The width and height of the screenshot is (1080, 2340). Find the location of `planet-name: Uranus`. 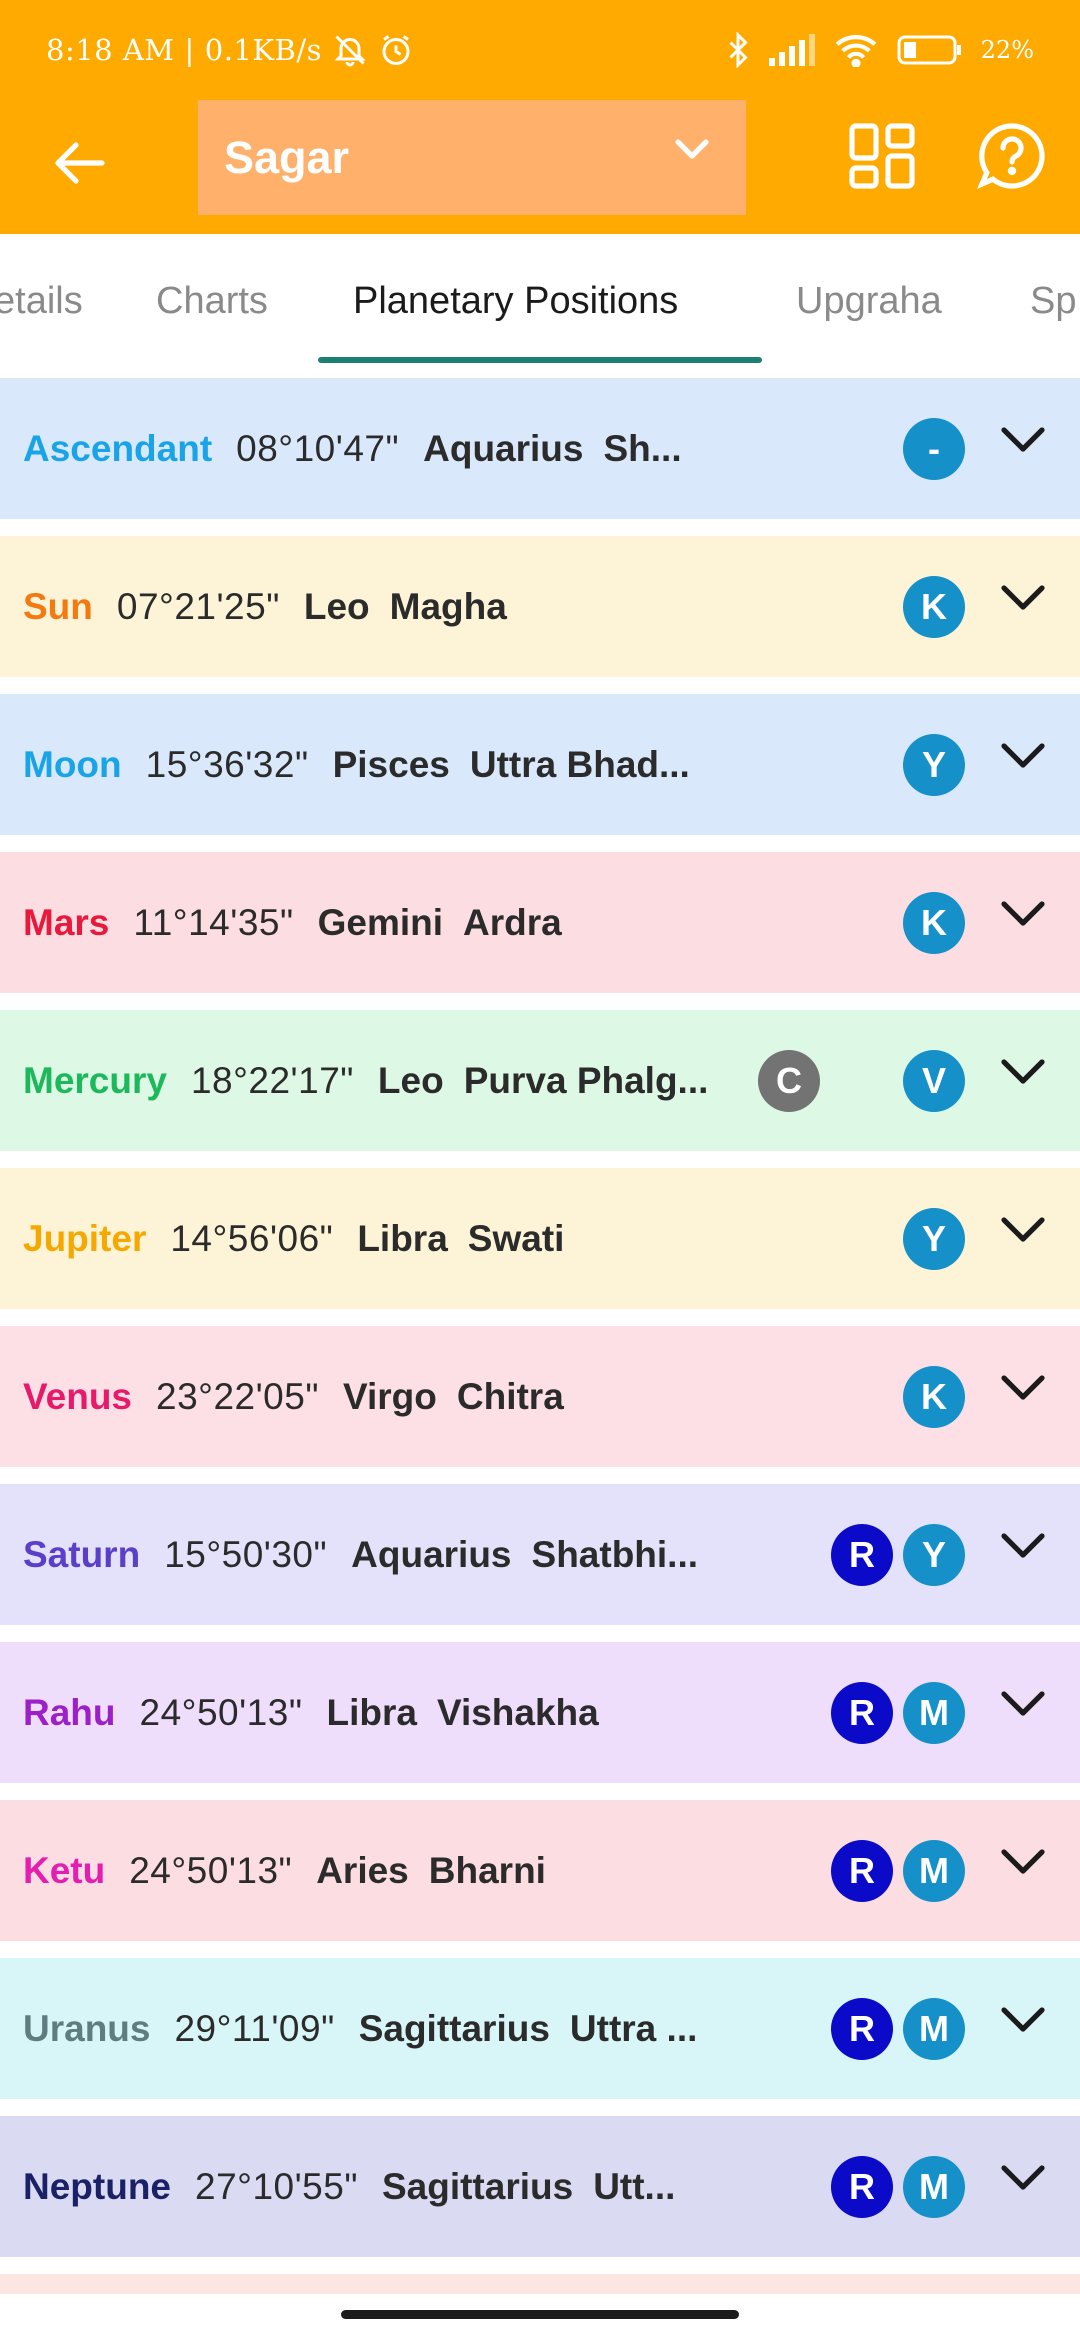

planet-name: Uranus is located at coordinates (87, 2028).